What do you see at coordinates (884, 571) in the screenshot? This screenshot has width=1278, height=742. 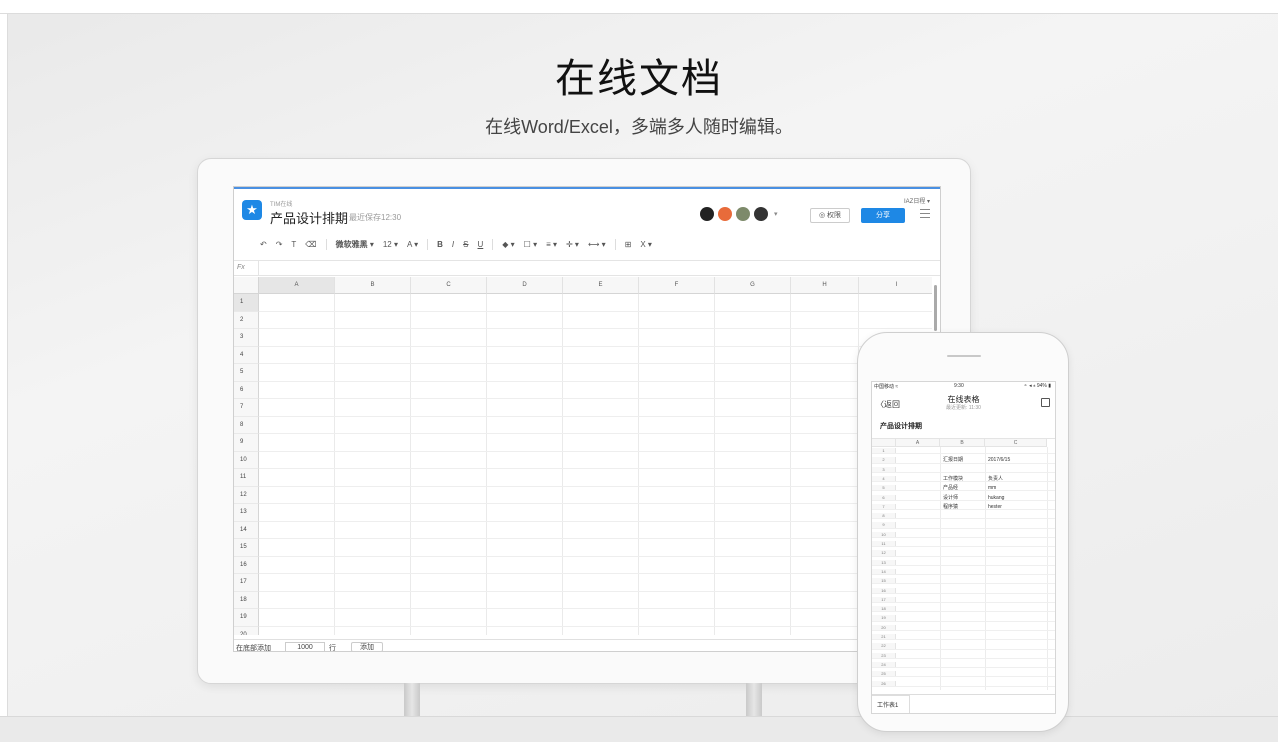 I see `mobile-row-header: 14` at bounding box center [884, 571].